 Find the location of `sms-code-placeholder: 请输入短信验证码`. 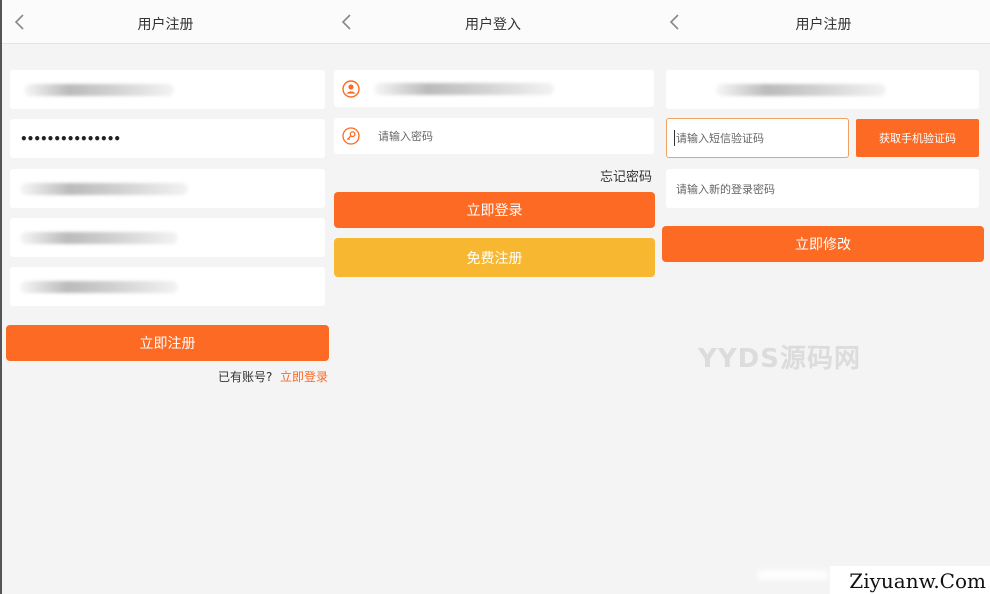

sms-code-placeholder: 请输入短信验证码 is located at coordinates (719, 138).